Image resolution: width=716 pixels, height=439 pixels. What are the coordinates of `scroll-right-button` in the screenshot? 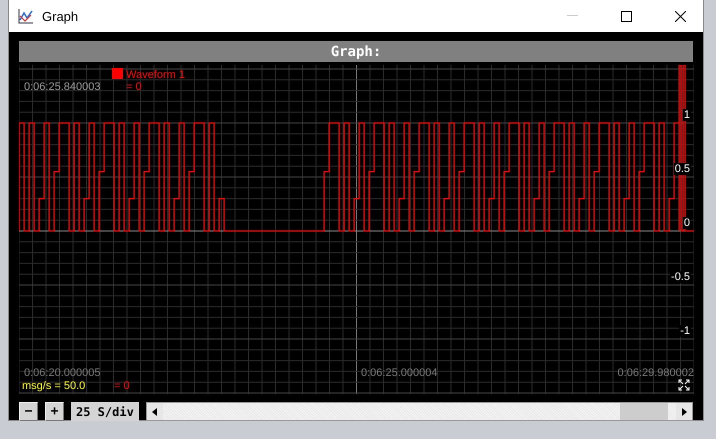 It's located at (684, 411).